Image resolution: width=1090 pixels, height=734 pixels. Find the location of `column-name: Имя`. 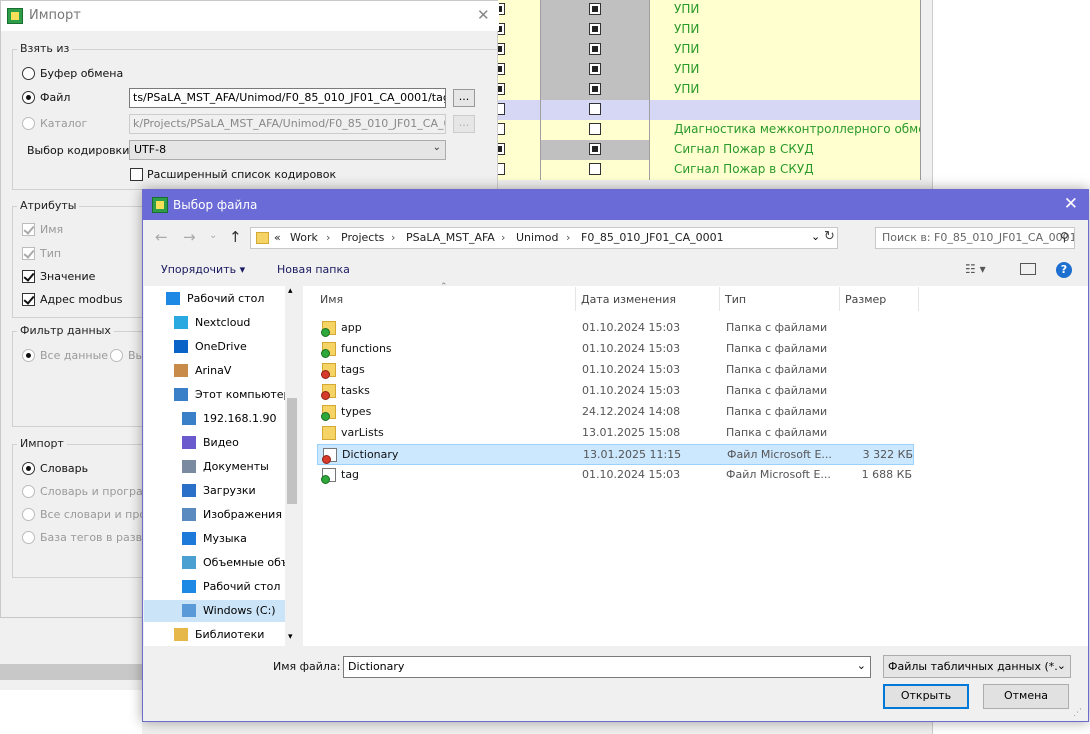

column-name: Имя is located at coordinates (331, 299).